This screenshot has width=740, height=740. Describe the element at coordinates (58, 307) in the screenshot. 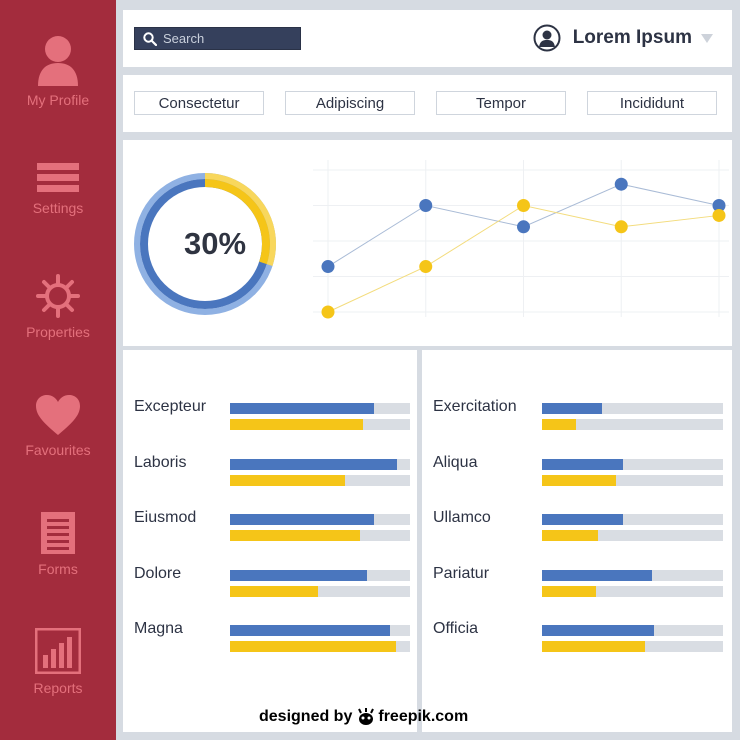

I see `sidebar-item-properties: Properties` at that location.